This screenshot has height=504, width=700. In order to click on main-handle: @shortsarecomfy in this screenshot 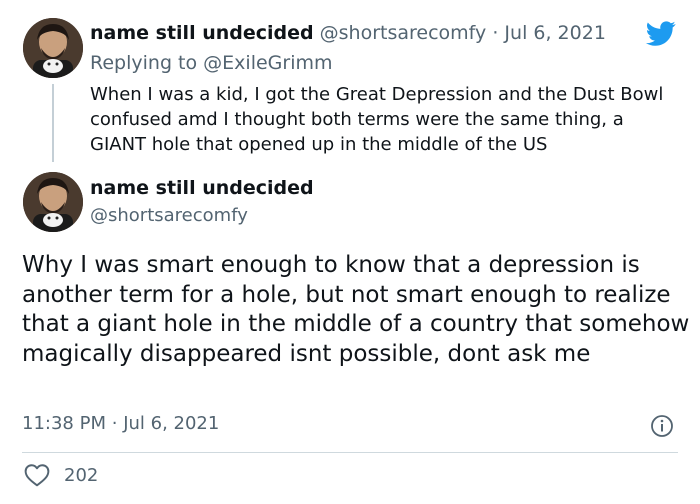, I will do `click(169, 215)`.